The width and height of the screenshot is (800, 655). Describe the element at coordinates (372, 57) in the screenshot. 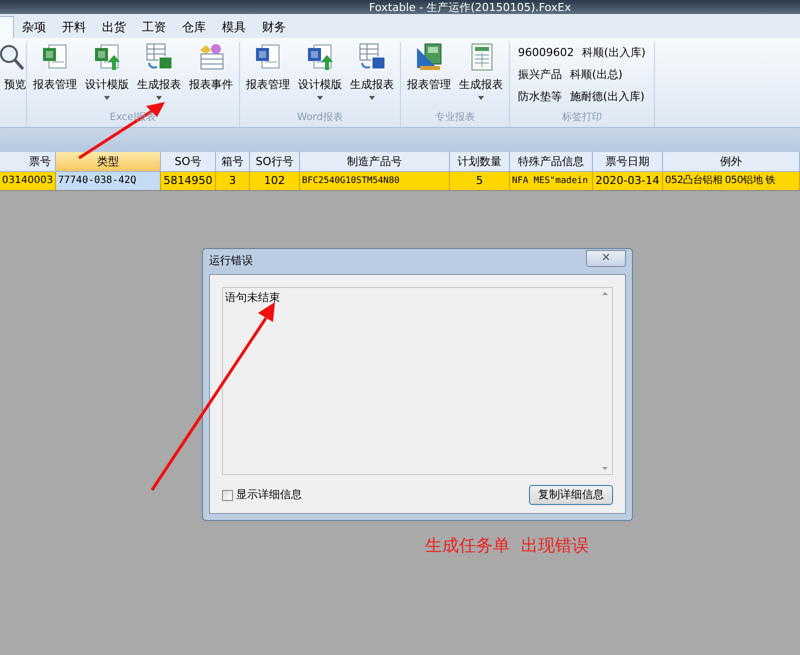

I see `table-to-document-icon` at that location.